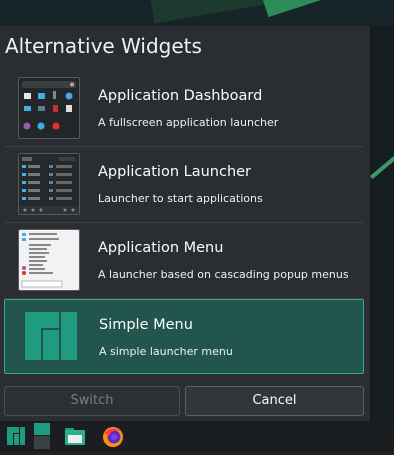 The width and height of the screenshot is (394, 455). I want to click on switch-button: Switch, so click(92, 401).